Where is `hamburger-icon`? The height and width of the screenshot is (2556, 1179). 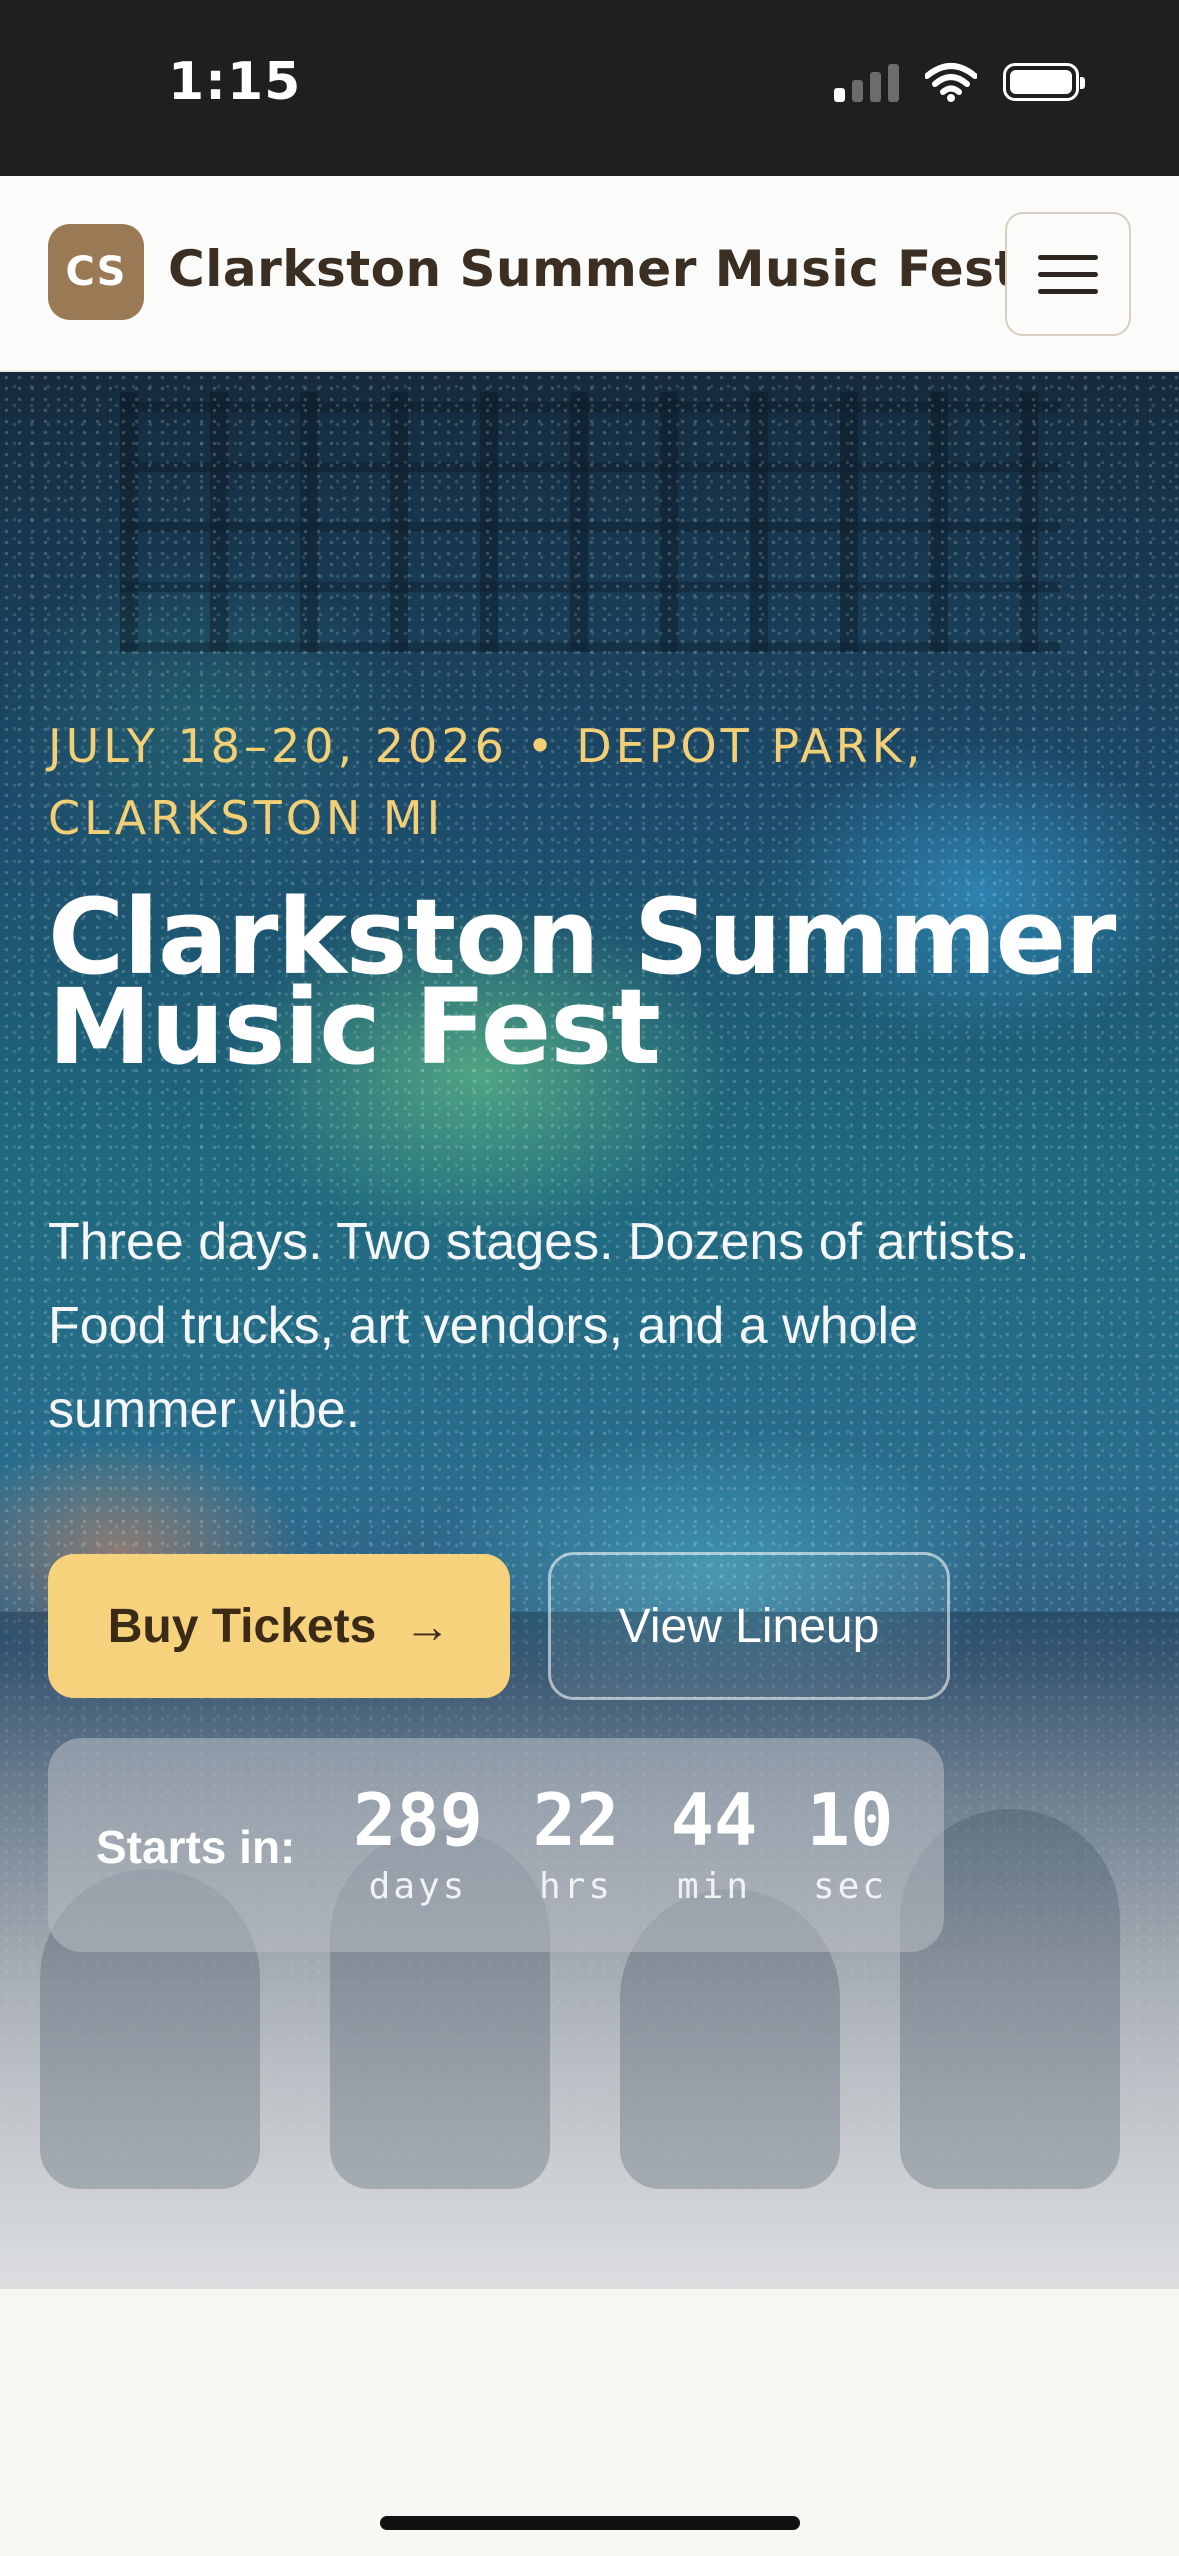
hamburger-icon is located at coordinates (1068, 257).